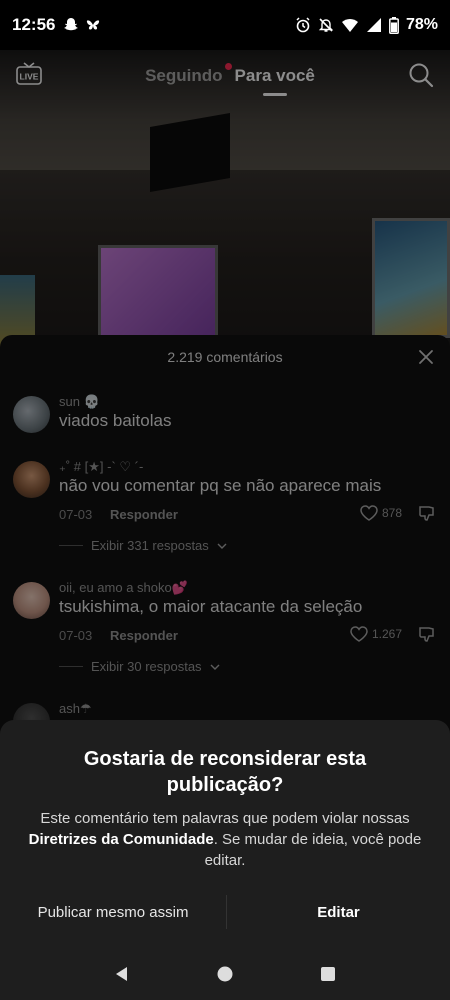 The height and width of the screenshot is (1000, 450). What do you see at coordinates (93, 25) in the screenshot?
I see `butterfly-icon` at bounding box center [93, 25].